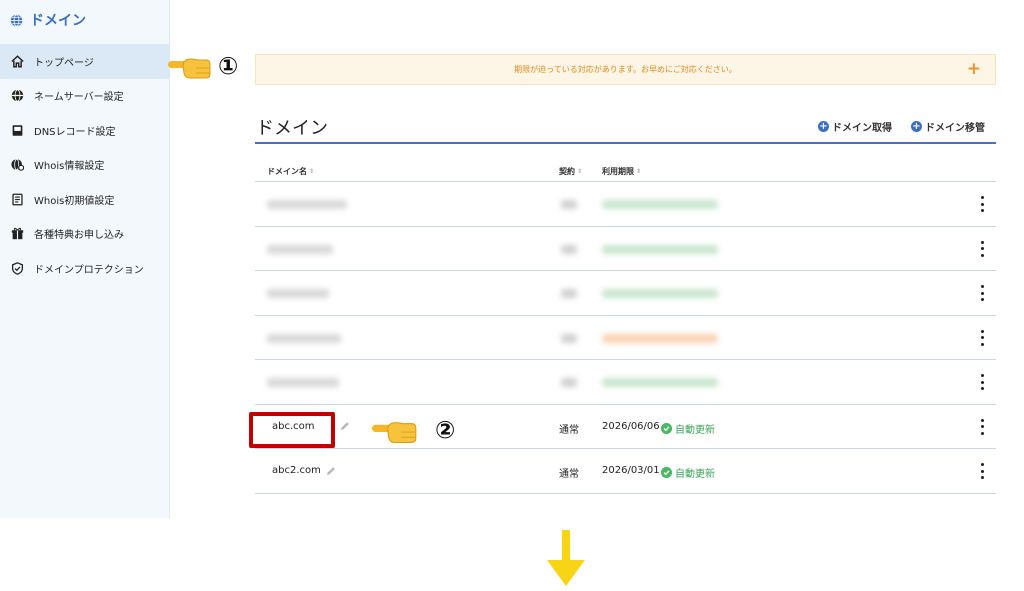 The width and height of the screenshot is (1024, 591). I want to click on sidebar-title: ドメイン, so click(58, 21).